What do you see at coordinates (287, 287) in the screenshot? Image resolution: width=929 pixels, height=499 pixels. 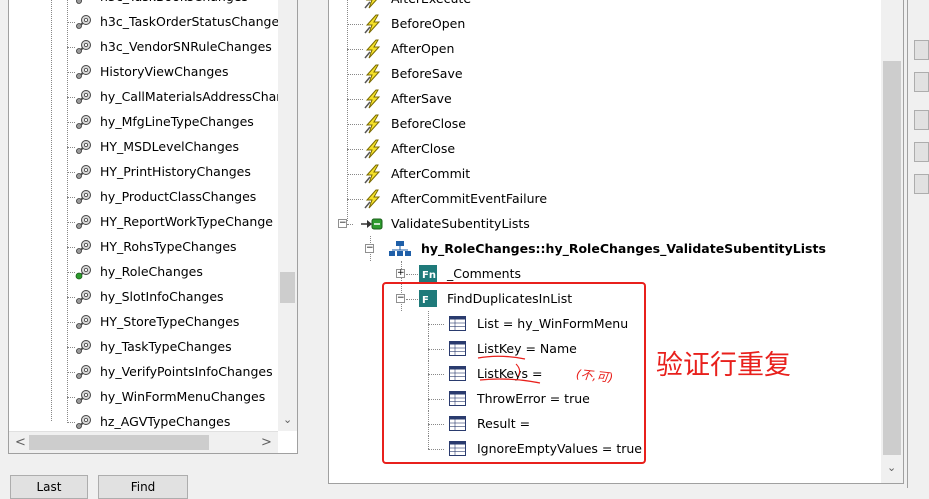 I see `left-scroll-thumb` at bounding box center [287, 287].